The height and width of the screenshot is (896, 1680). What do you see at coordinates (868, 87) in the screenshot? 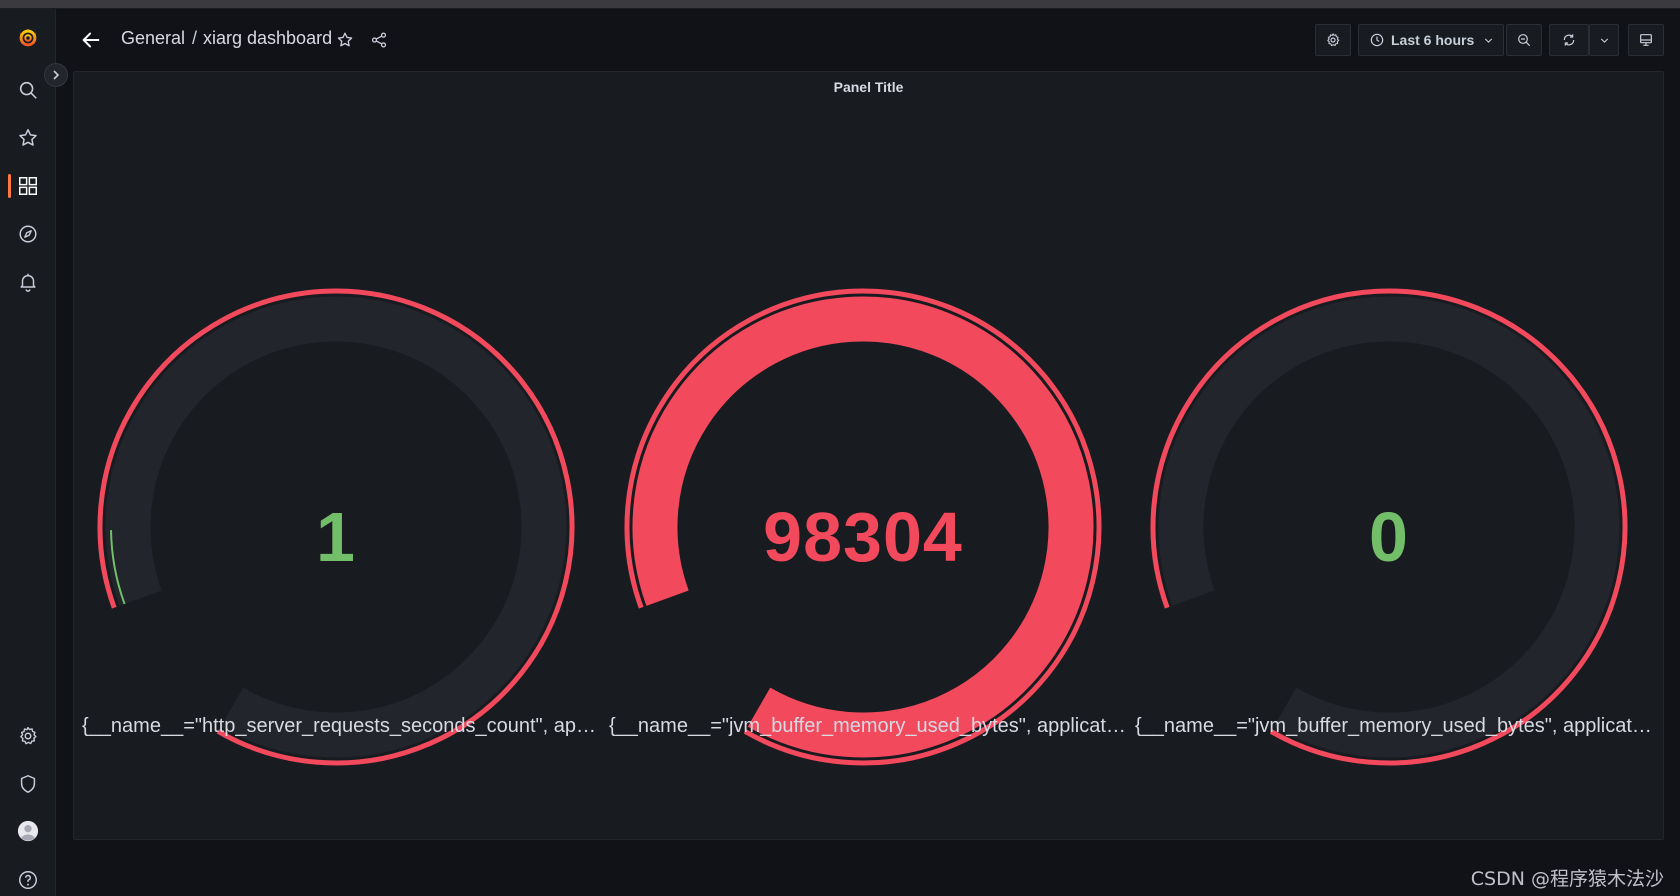
I see `panel-title: Panel Title` at bounding box center [868, 87].